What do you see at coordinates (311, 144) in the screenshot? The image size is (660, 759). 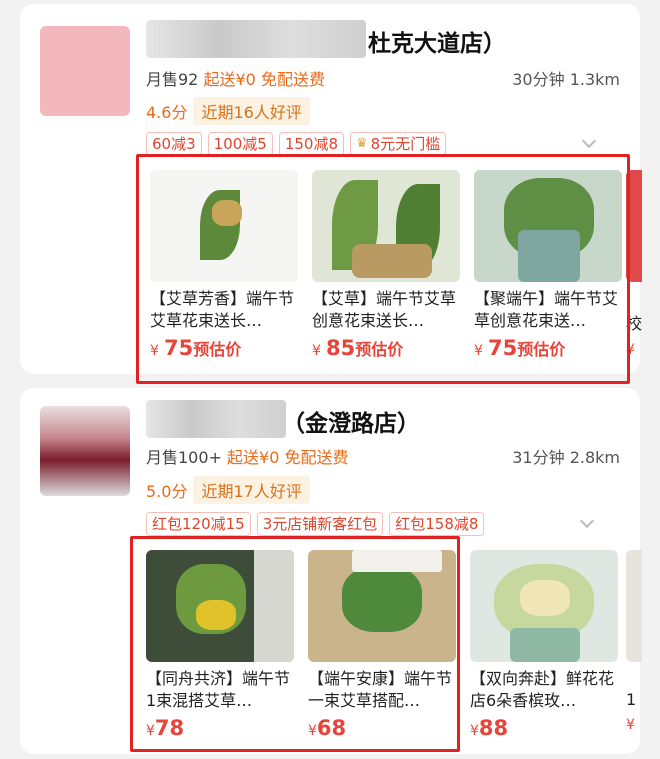 I see `promo-tag: 150减8` at bounding box center [311, 144].